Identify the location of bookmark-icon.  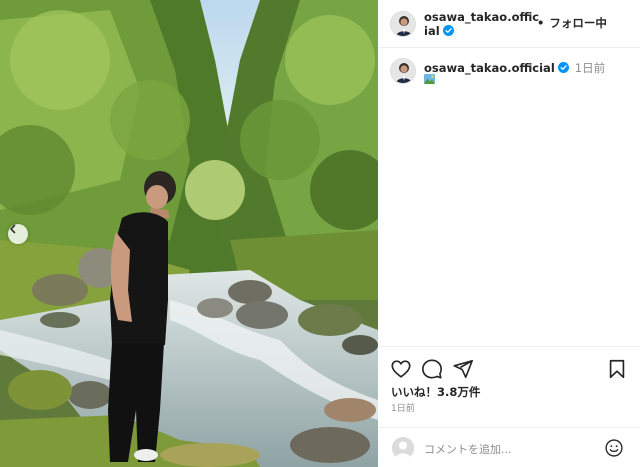
(617, 369).